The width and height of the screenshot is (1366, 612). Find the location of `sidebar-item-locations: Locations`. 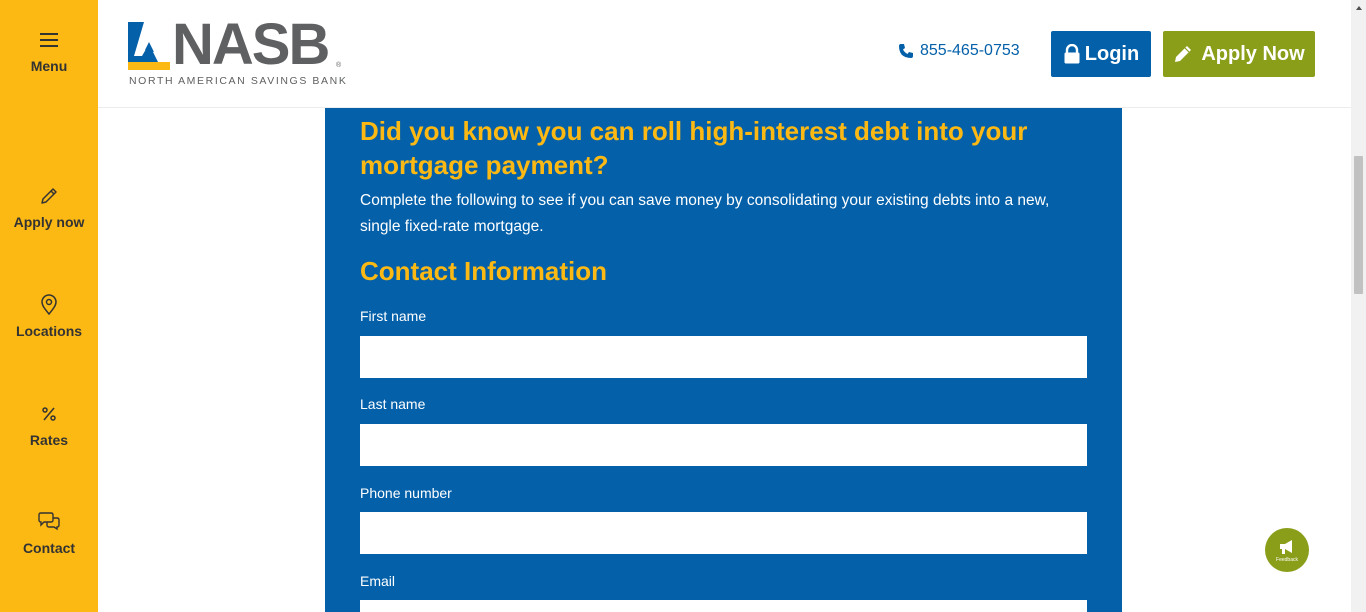

sidebar-item-locations: Locations is located at coordinates (49, 316).